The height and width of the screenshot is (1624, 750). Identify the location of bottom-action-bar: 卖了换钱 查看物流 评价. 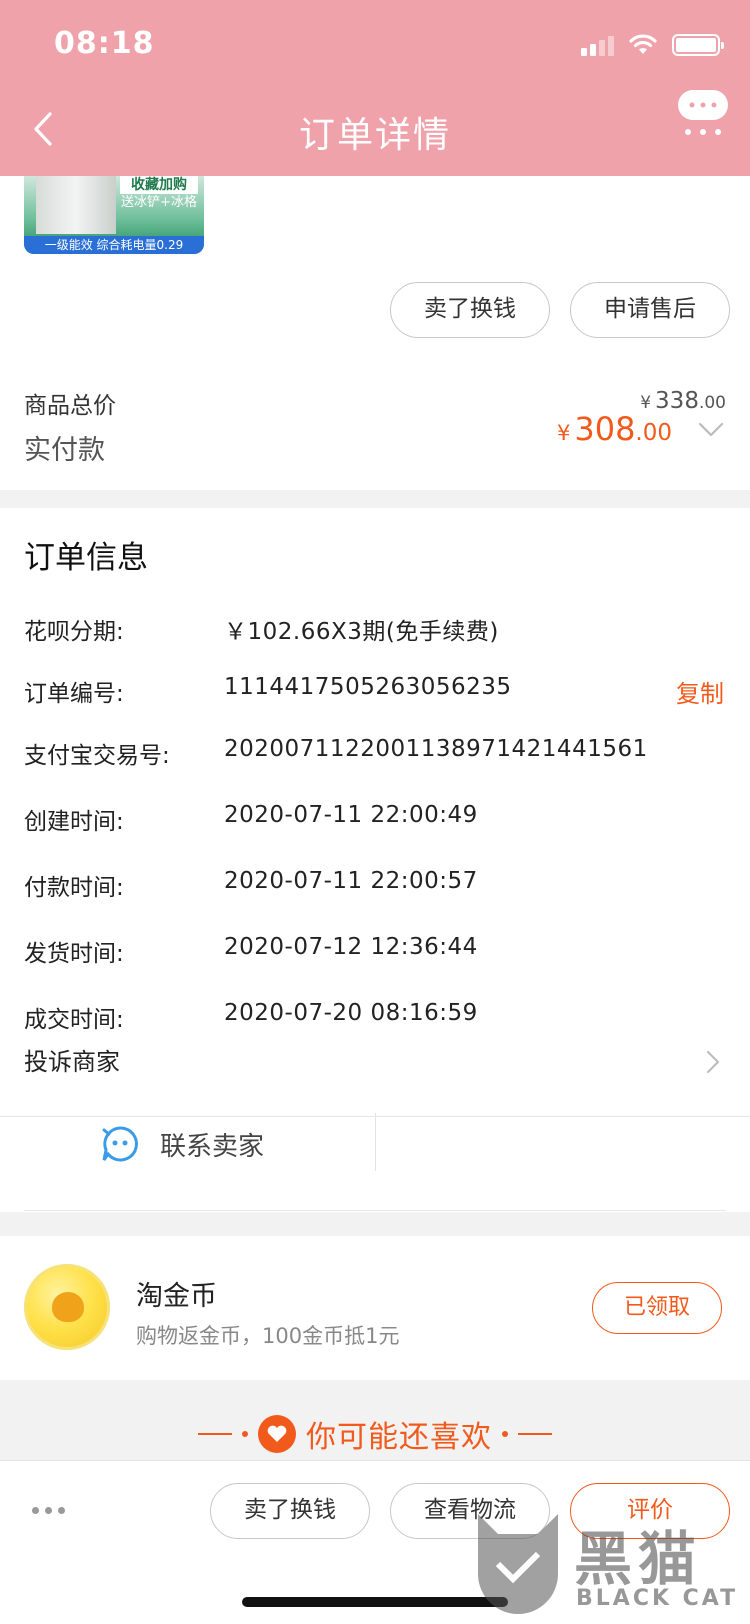
(375, 1542).